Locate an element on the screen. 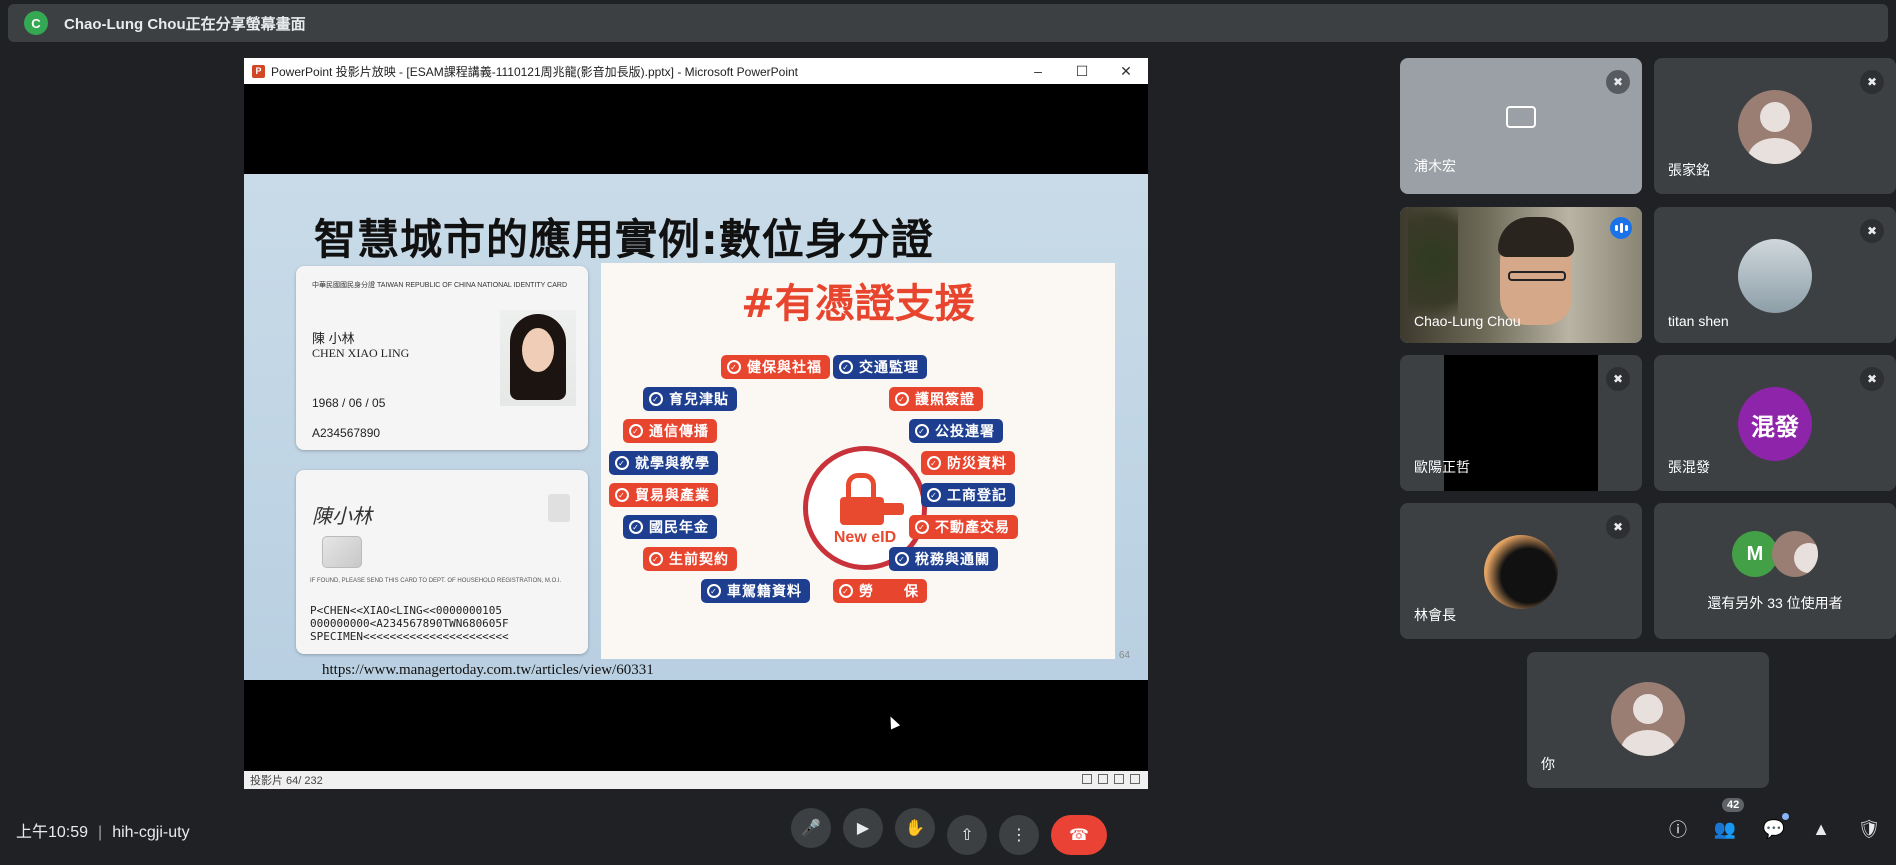 This screenshot has width=1896, height=865. eid-service-pill: ✓ 交通監理 is located at coordinates (880, 367).